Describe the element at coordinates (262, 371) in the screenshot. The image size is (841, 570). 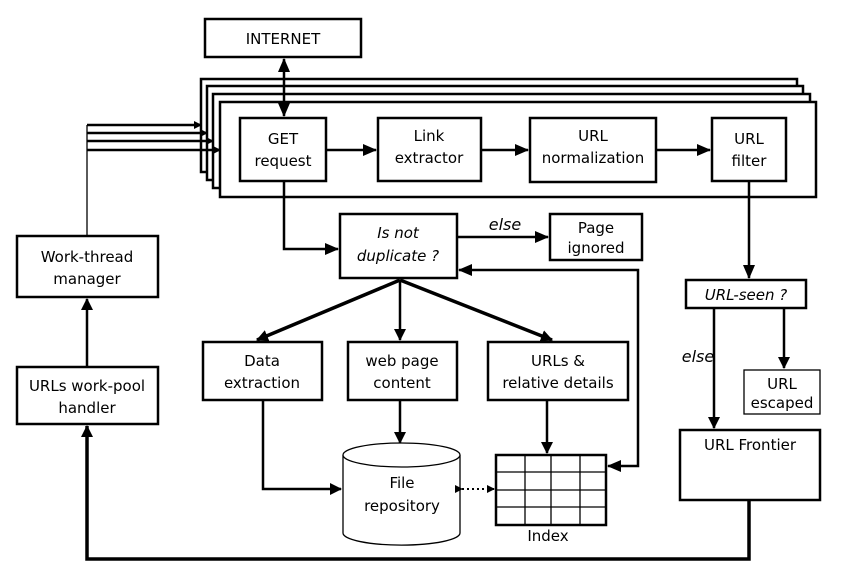
I see `data-extraction-box: Data extraction` at that location.